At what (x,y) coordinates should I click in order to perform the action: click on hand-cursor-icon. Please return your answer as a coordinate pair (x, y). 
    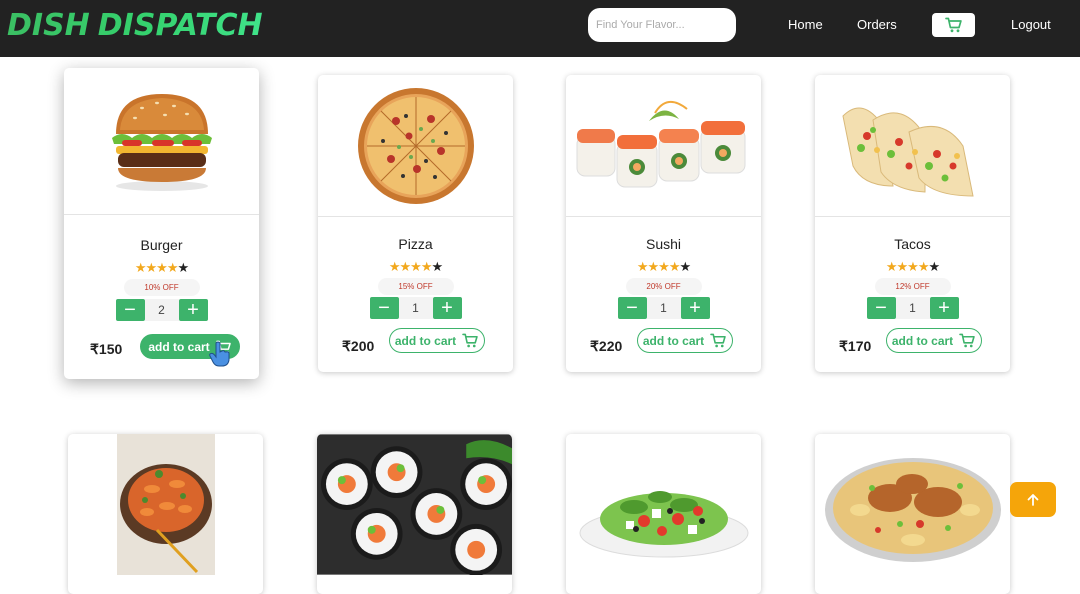
    Looking at the image, I should click on (219, 354).